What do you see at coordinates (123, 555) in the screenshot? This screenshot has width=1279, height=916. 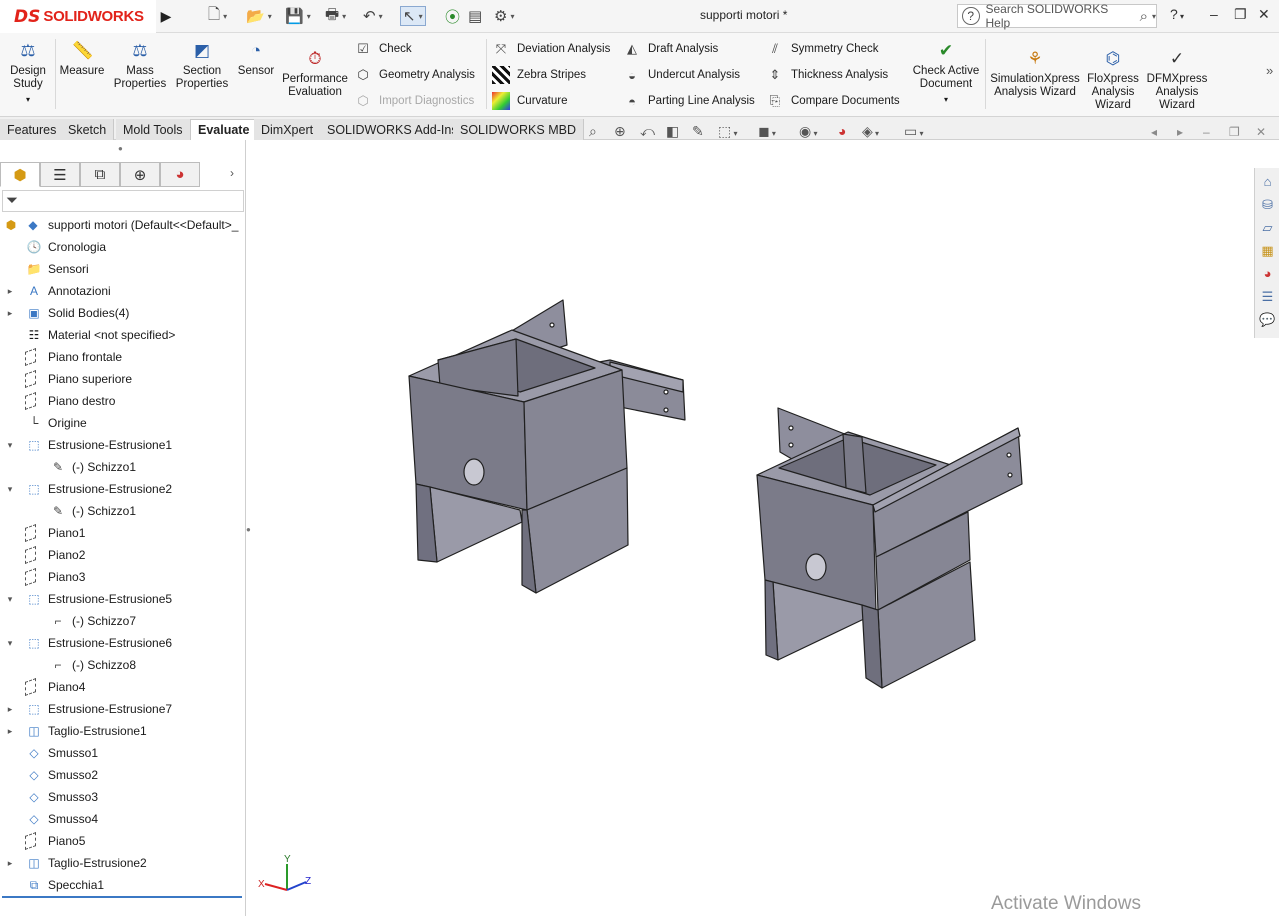 I see `feature-tree-item: Piano2` at bounding box center [123, 555].